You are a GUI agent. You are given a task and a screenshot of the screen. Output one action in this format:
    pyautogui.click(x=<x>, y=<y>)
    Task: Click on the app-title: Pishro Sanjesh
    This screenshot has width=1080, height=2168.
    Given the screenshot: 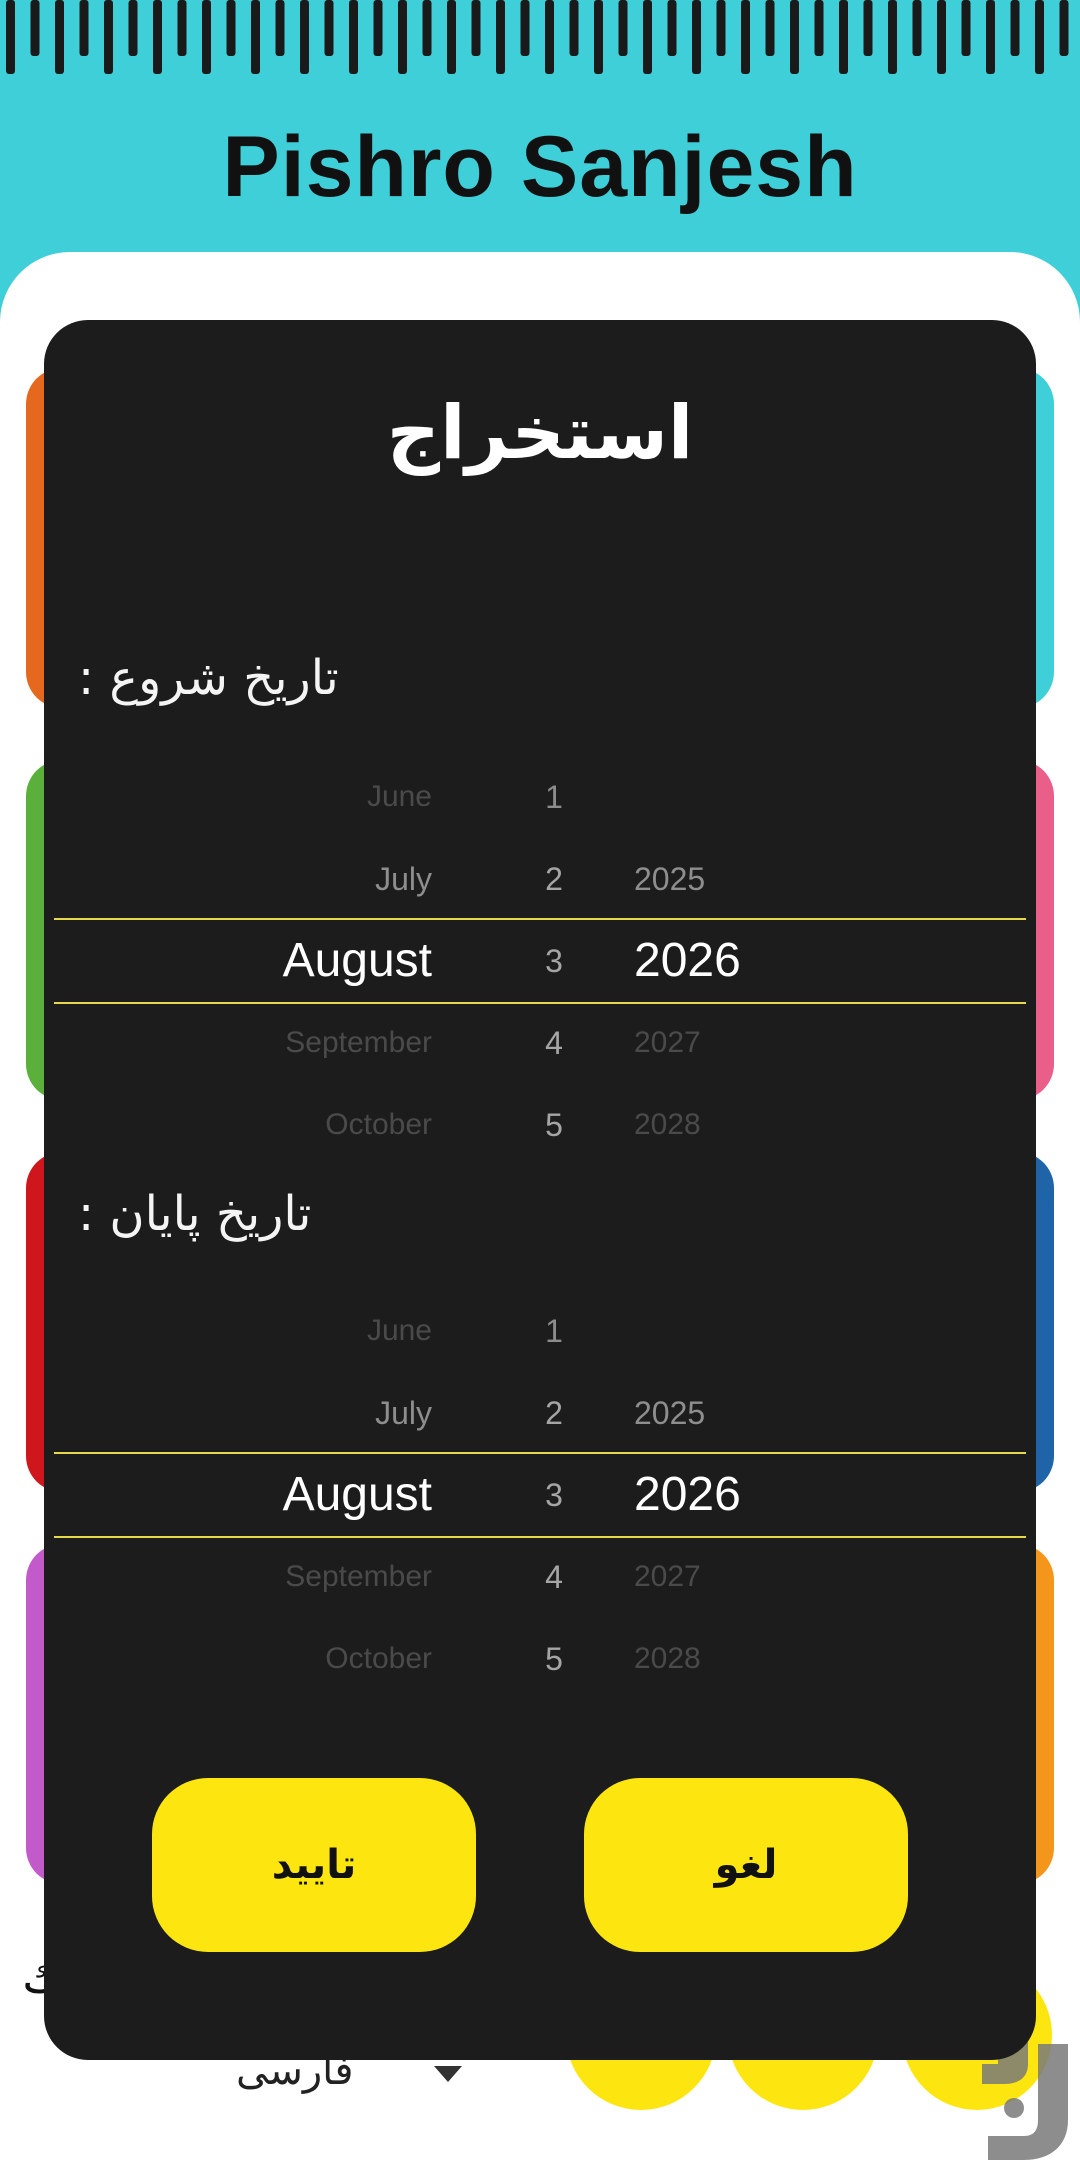 What is the action you would take?
    pyautogui.click(x=540, y=167)
    